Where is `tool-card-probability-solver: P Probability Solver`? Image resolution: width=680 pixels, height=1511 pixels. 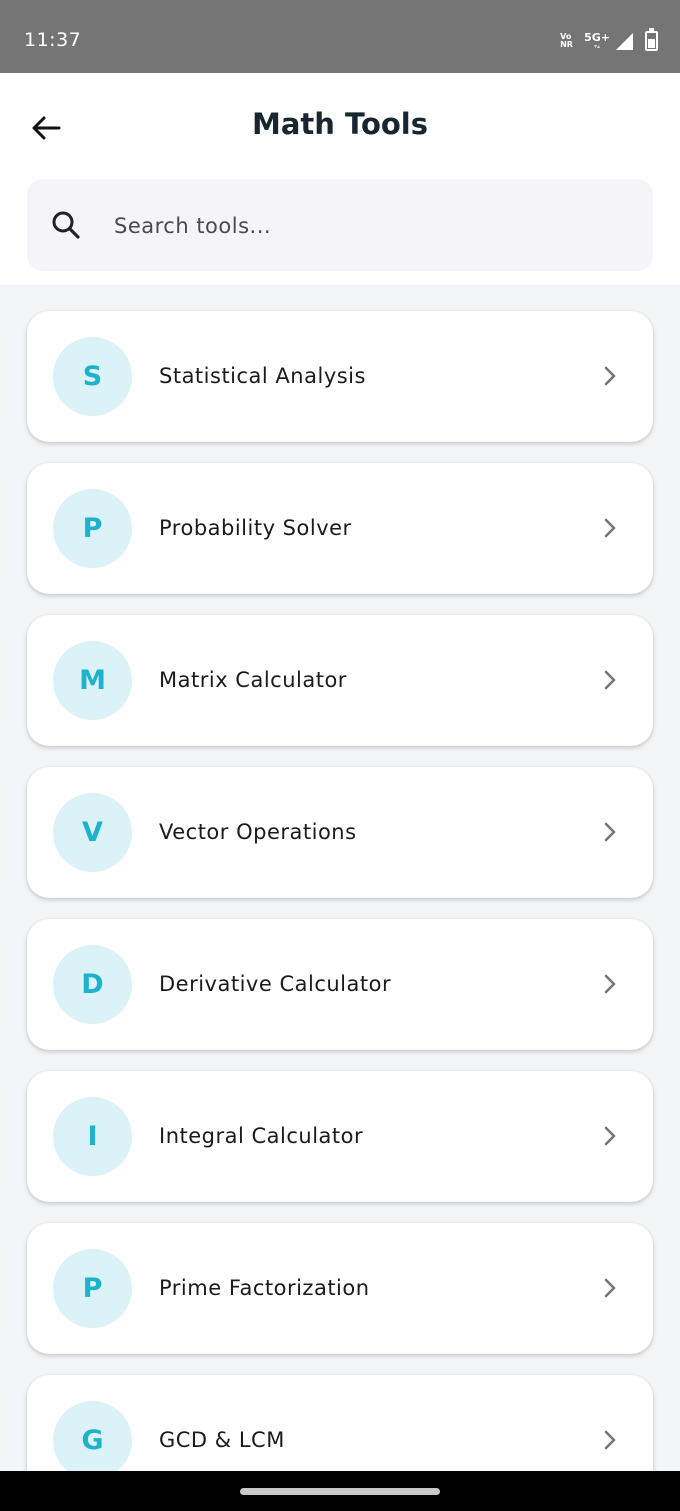 tool-card-probability-solver: P Probability Solver is located at coordinates (340, 528).